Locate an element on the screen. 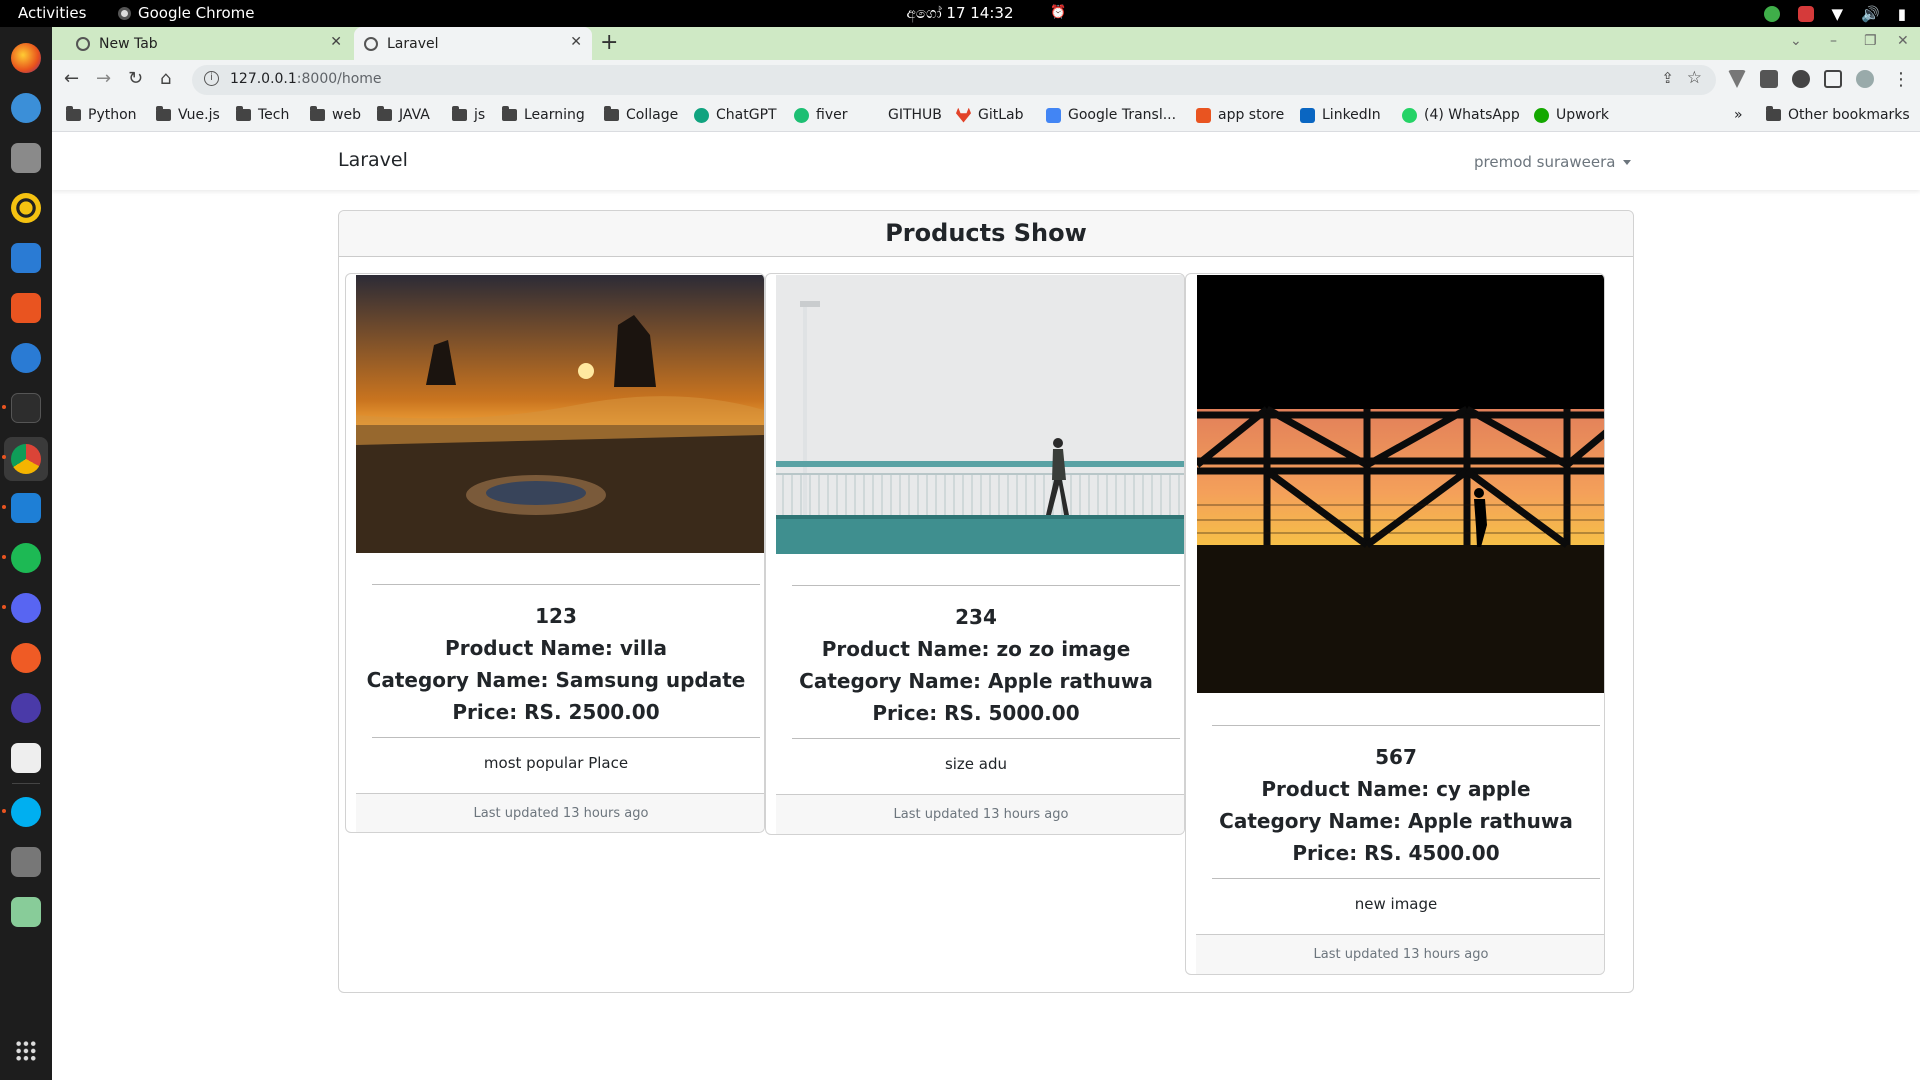 The width and height of the screenshot is (1920, 1080). show-apps-icon is located at coordinates (26, 1051).